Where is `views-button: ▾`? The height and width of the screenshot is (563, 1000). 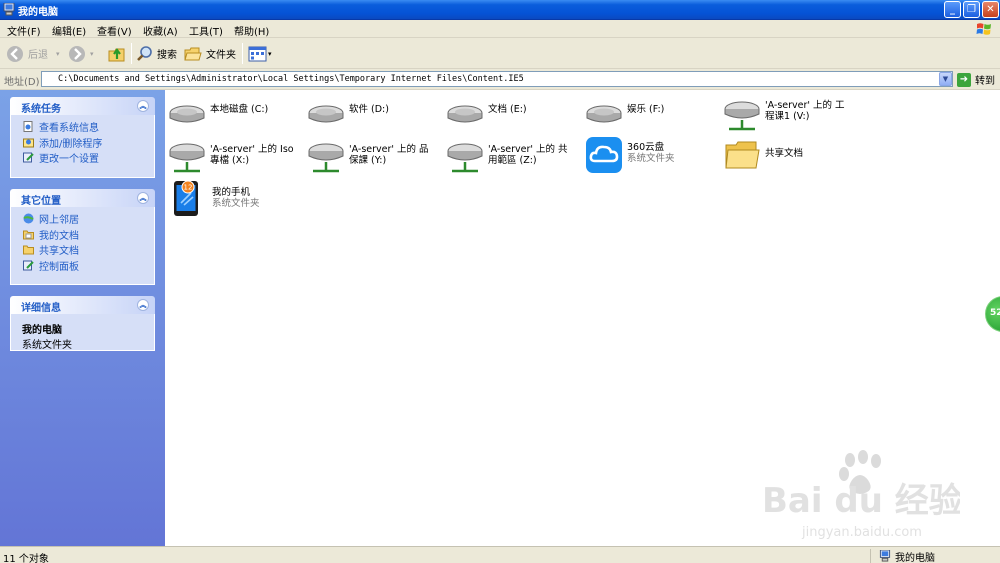 views-button: ▾ is located at coordinates (260, 53).